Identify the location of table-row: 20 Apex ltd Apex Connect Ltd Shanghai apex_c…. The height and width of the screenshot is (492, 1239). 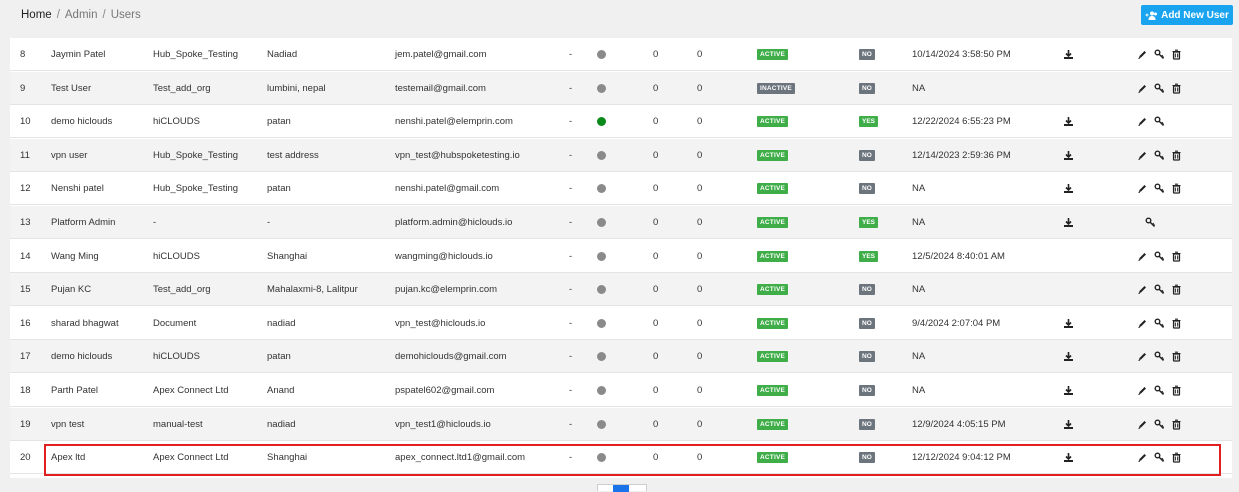
(621, 458).